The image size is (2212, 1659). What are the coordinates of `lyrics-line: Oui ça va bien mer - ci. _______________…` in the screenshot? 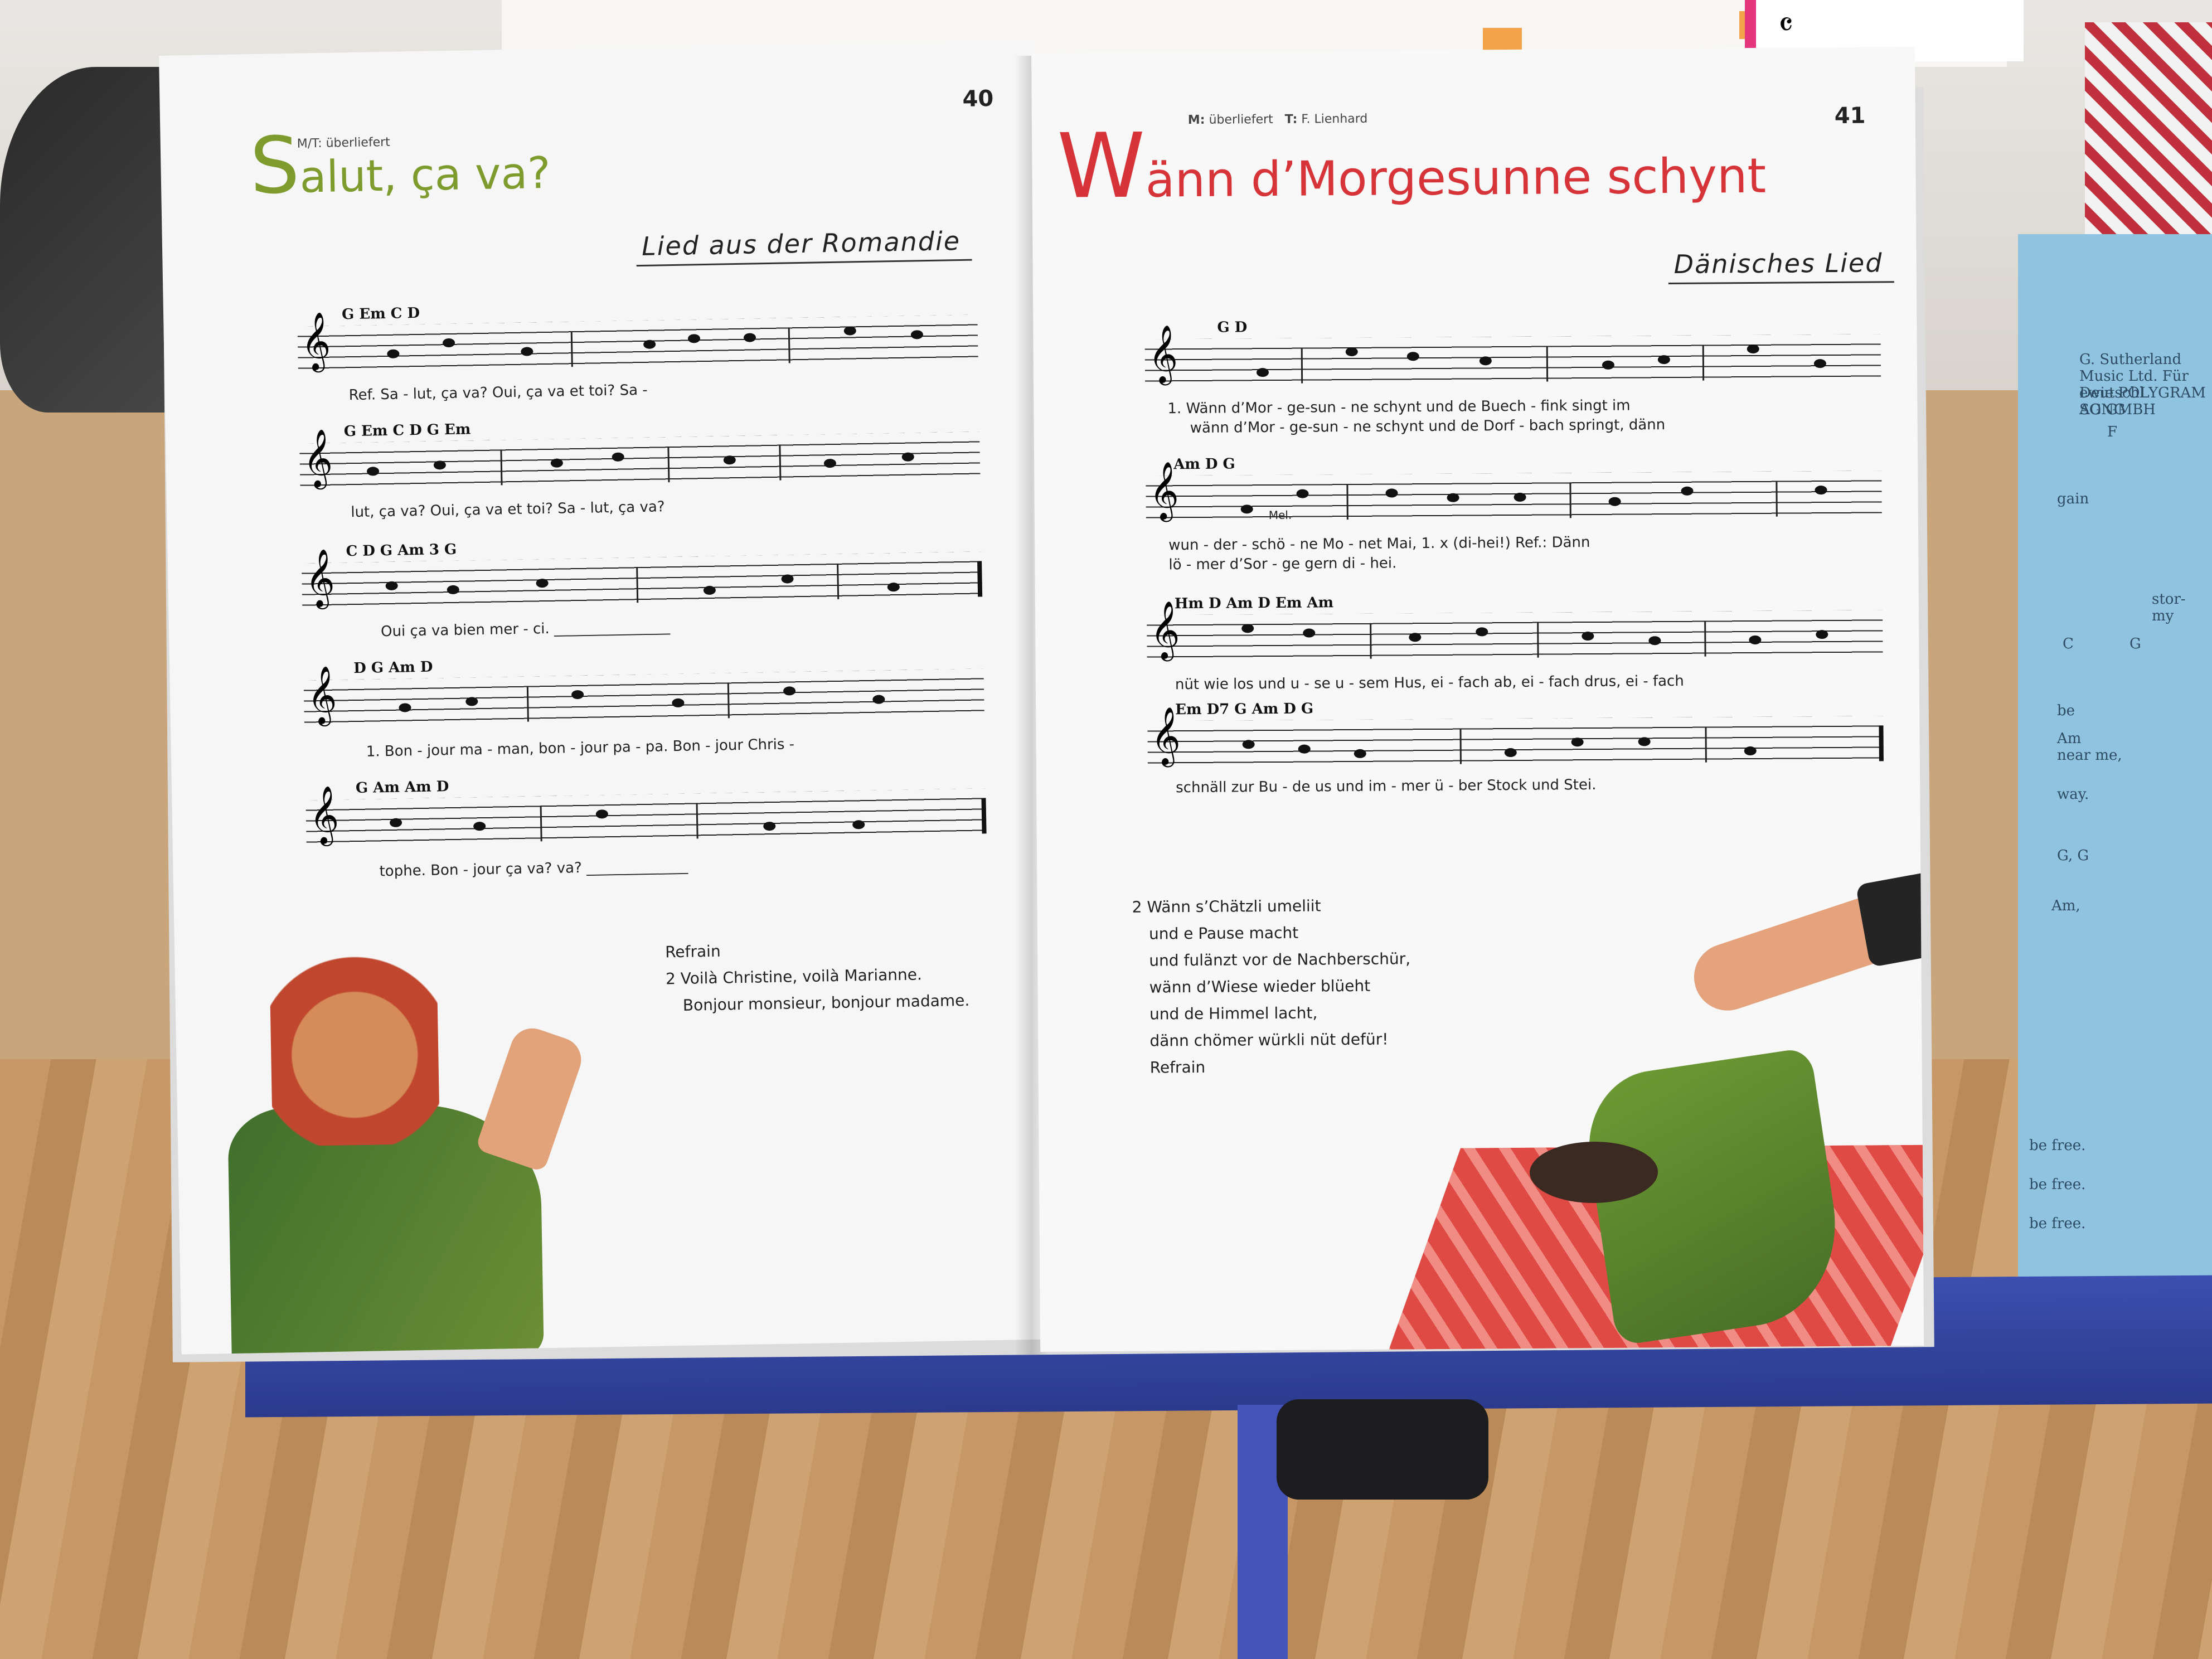 It's located at (525, 630).